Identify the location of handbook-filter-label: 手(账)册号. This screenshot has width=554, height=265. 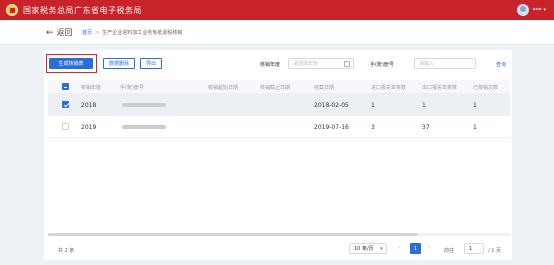
(382, 65).